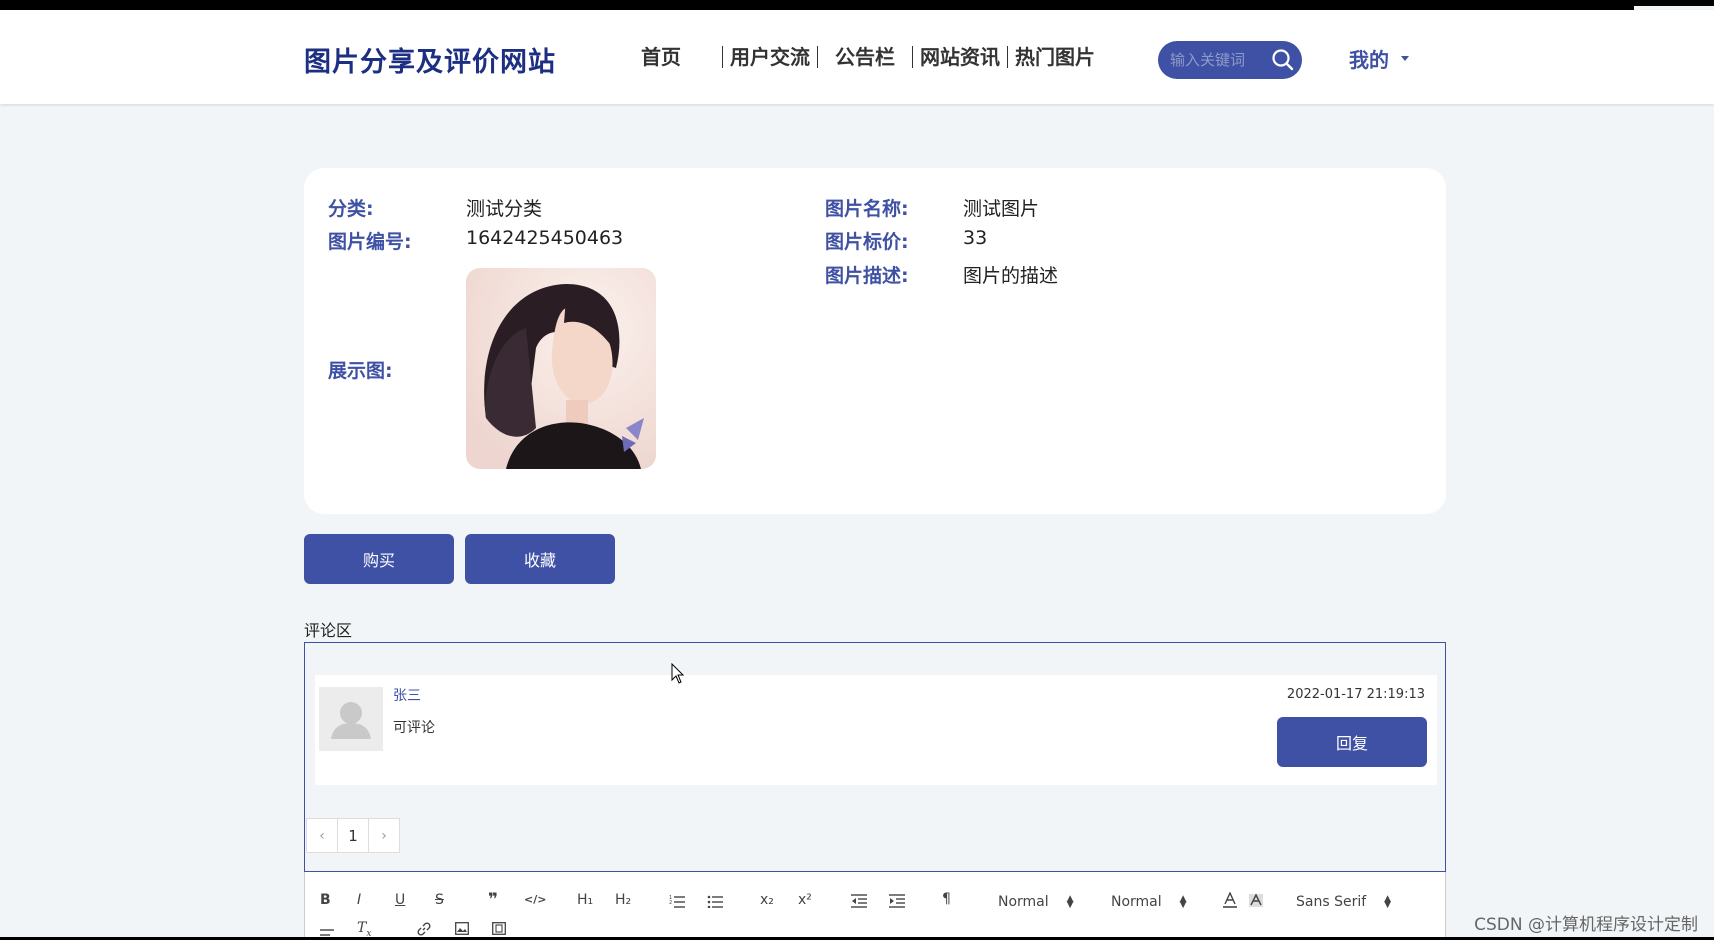  Describe the element at coordinates (407, 695) in the screenshot. I see `comment-author: 张三` at that location.